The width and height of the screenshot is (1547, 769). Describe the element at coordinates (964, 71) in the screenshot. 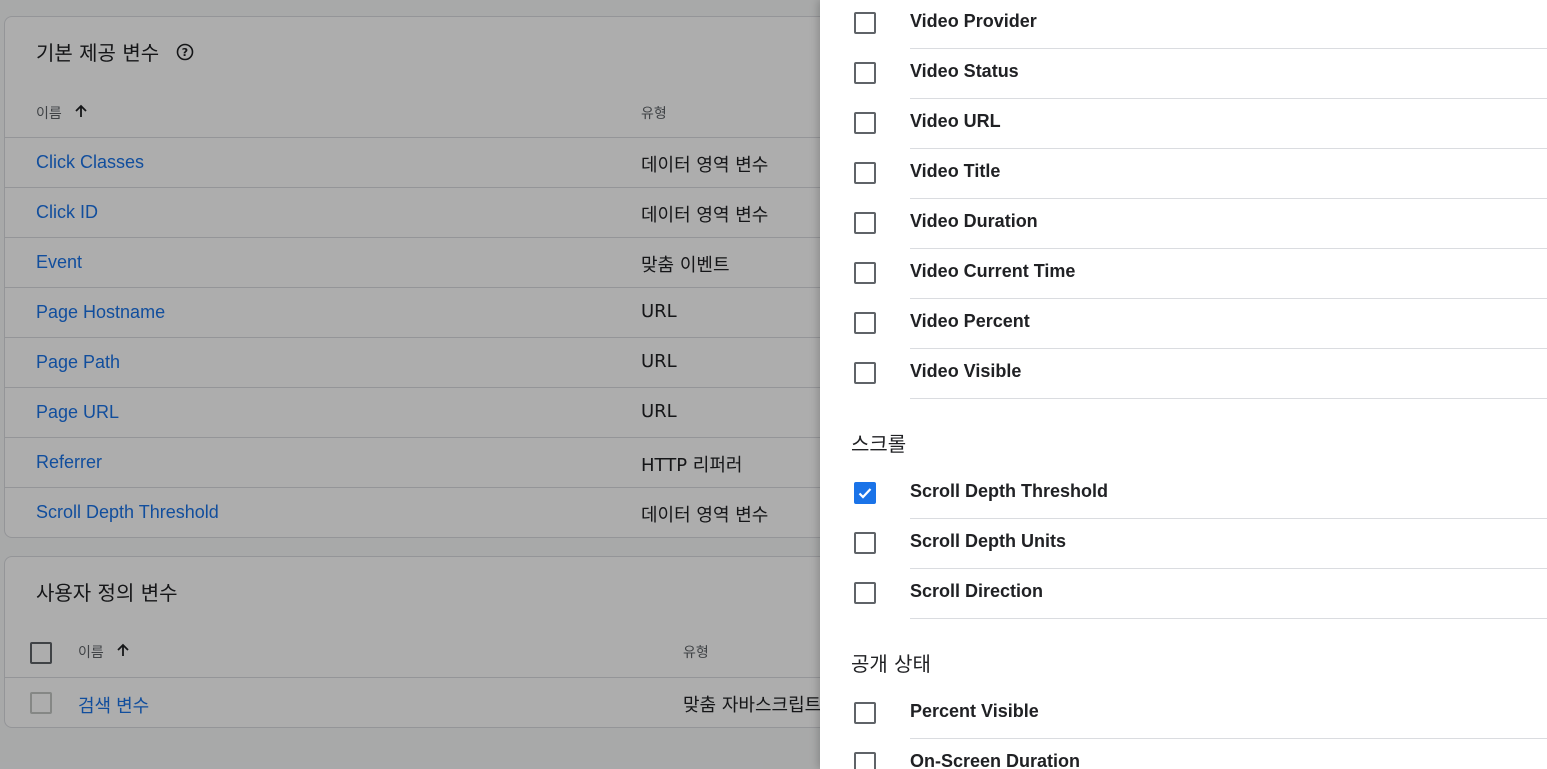

I see `checkbox-label: Video Status` at that location.